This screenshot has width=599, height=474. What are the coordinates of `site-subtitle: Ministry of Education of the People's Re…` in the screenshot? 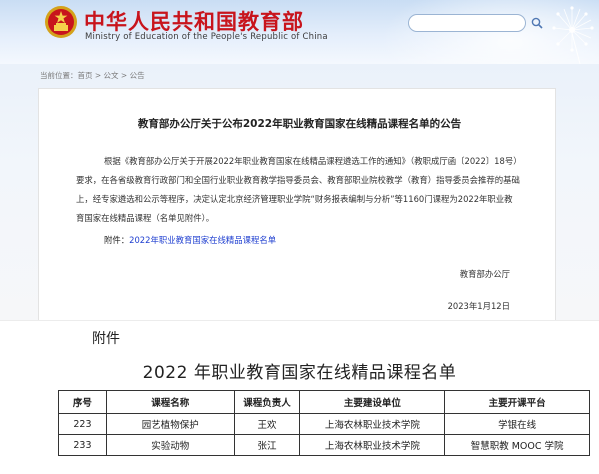 It's located at (206, 37).